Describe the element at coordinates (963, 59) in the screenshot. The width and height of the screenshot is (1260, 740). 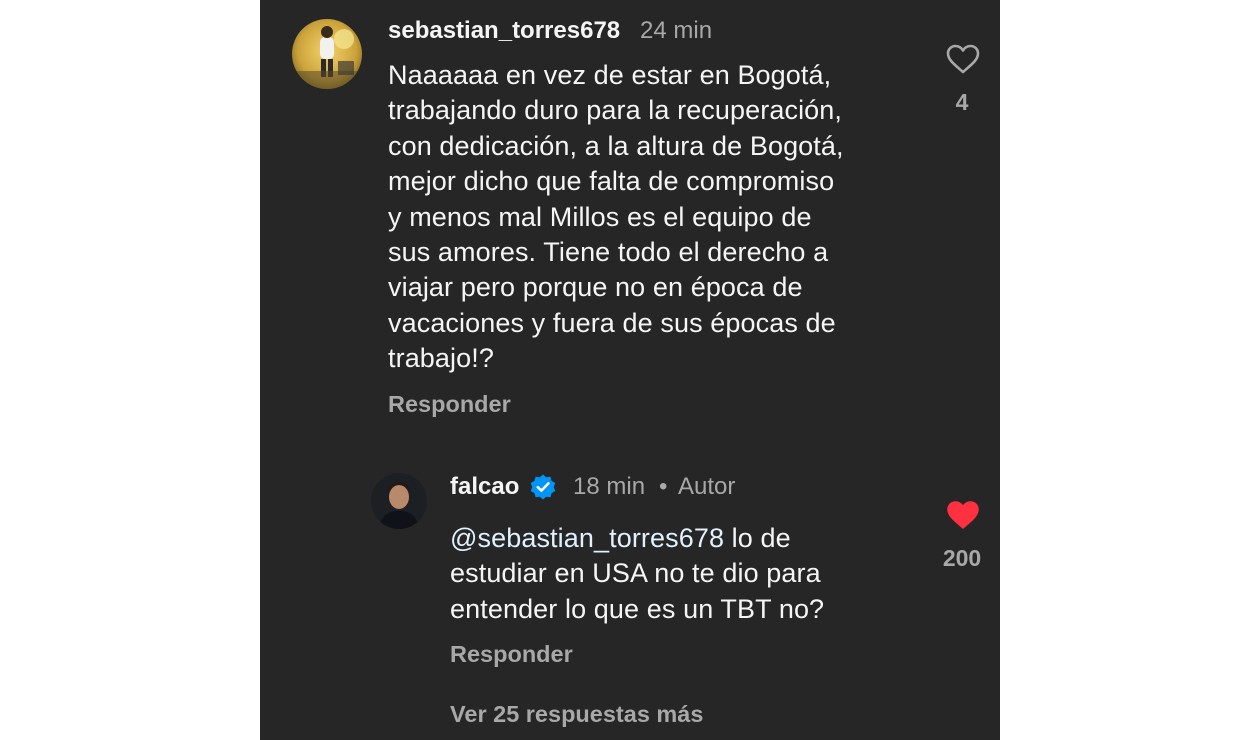
I see `heart-outline-icon` at that location.